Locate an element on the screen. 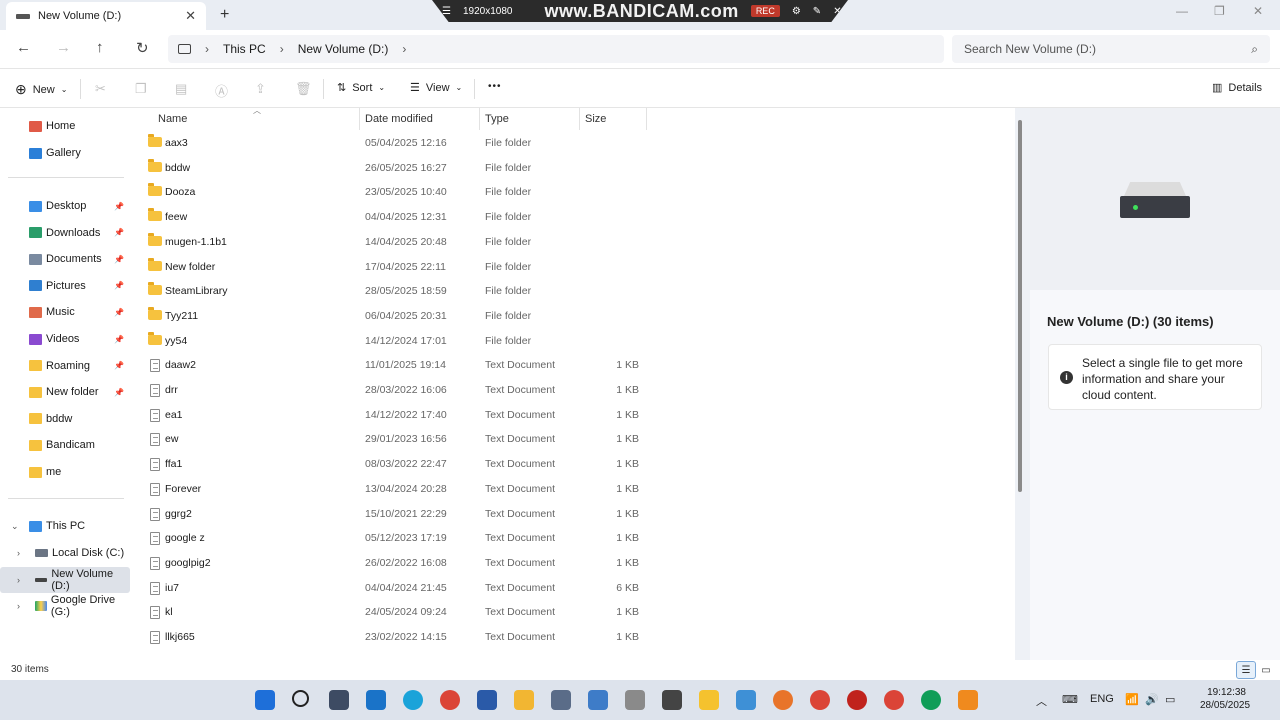  volume-icon: 🔊 is located at coordinates (1152, 699).